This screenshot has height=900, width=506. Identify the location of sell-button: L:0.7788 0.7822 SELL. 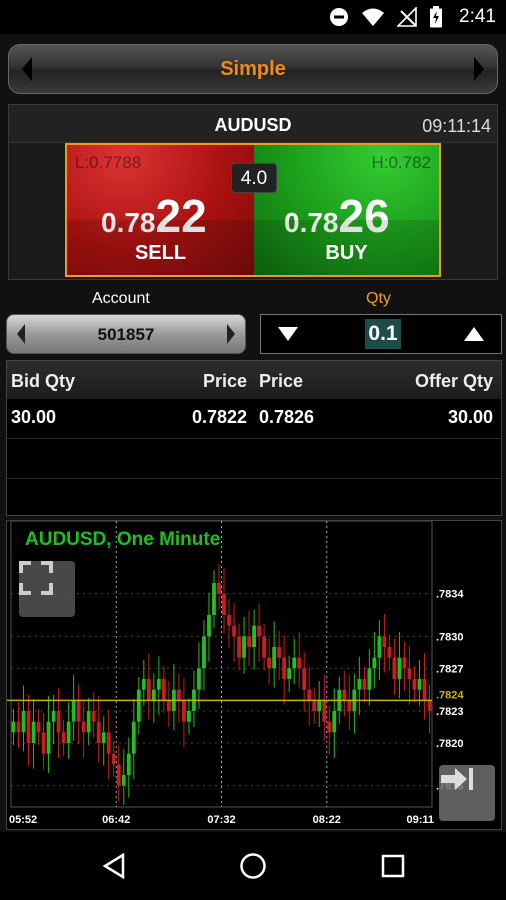
(160, 210).